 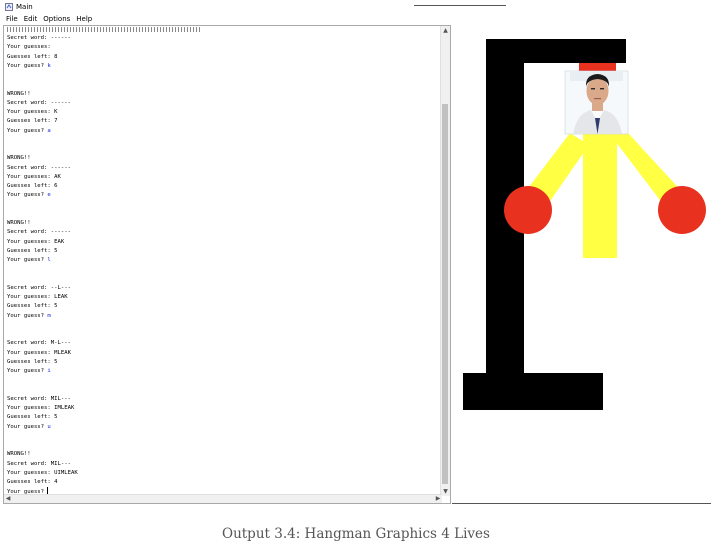 What do you see at coordinates (8, 499) in the screenshot?
I see `scroll-left-arrow-icon: ◀` at bounding box center [8, 499].